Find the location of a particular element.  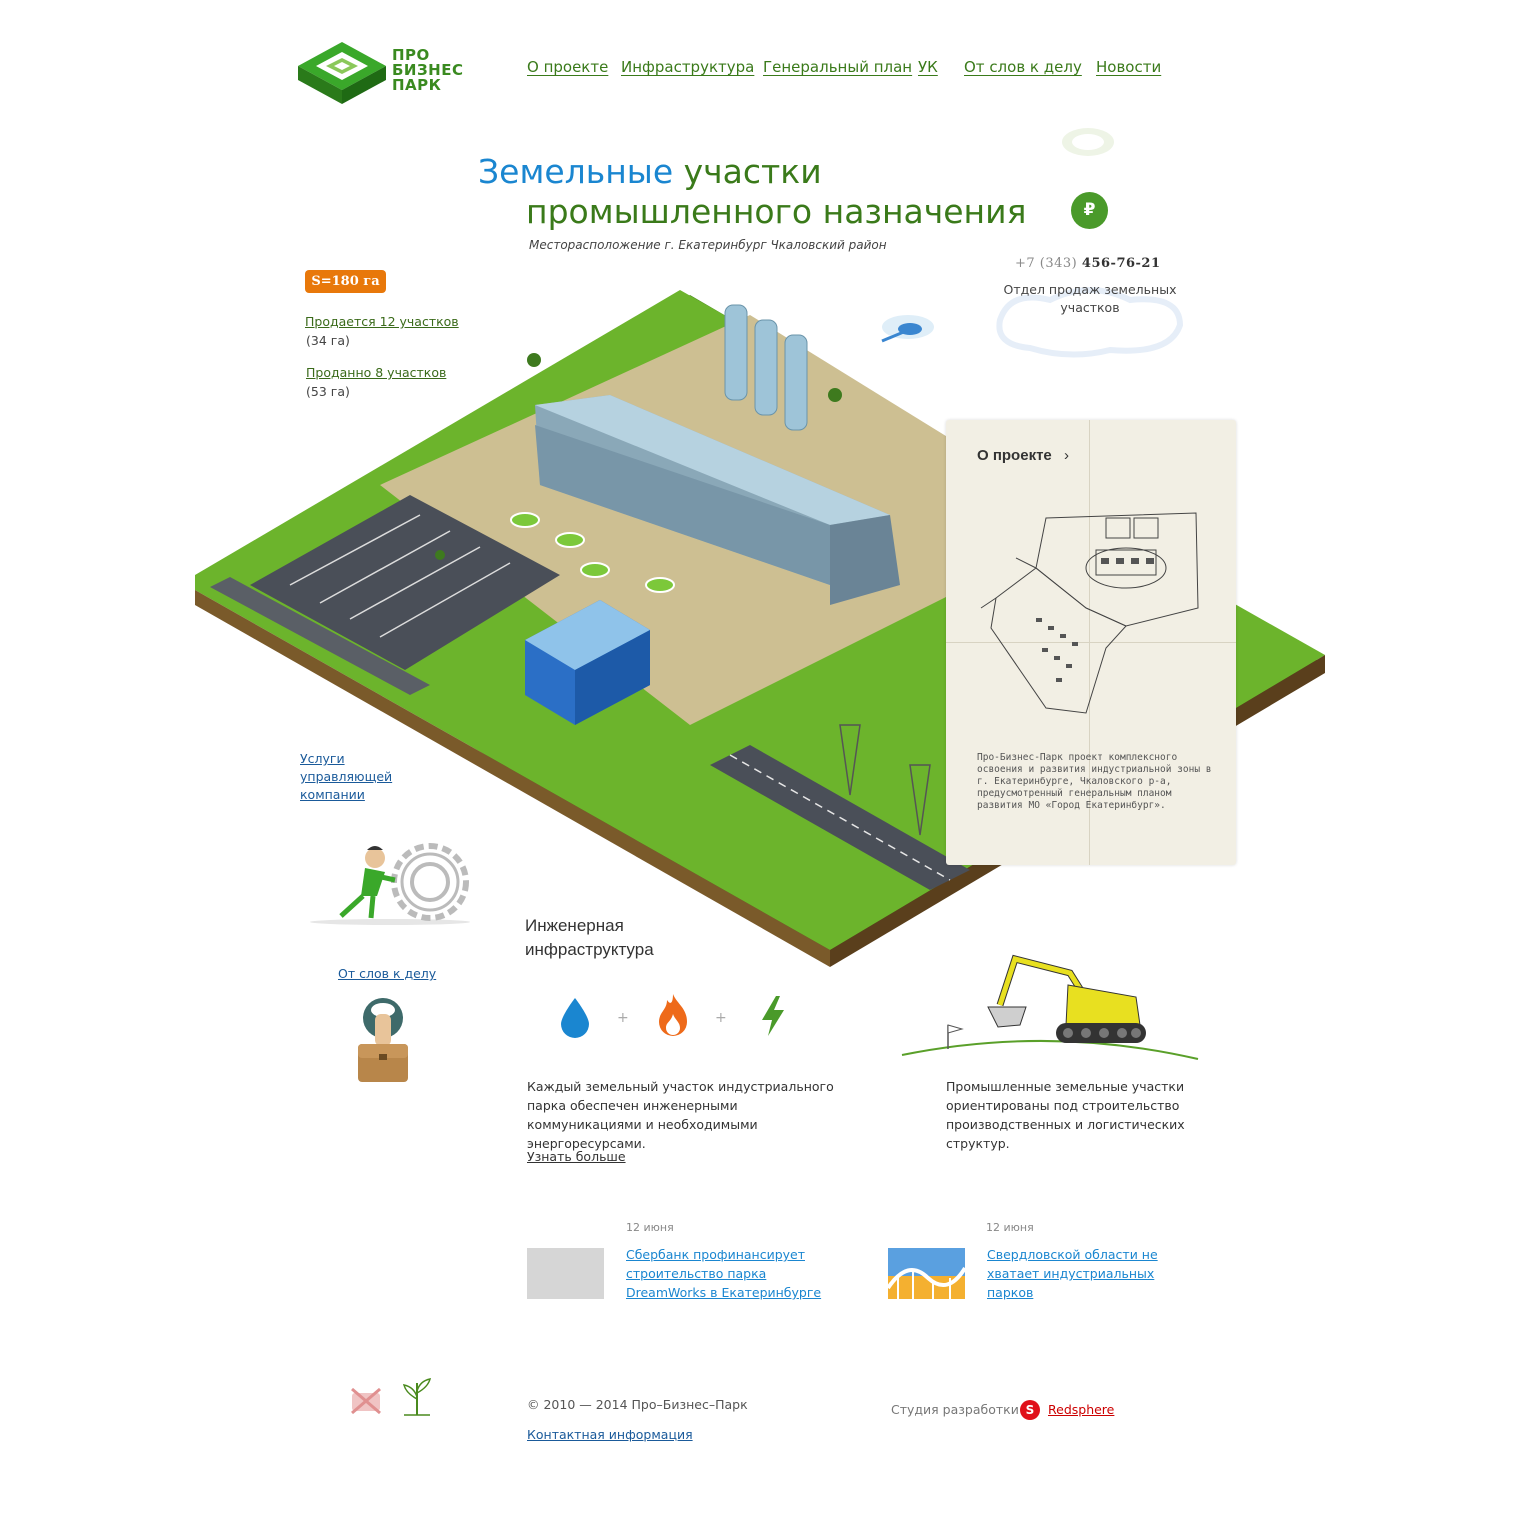

water-drop-icon is located at coordinates (575, 1018).